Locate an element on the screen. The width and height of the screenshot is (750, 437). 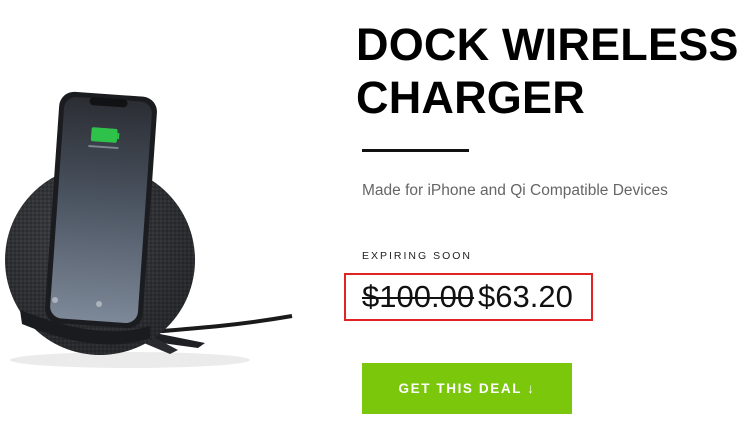
sale-price: $63.20 is located at coordinates (525, 296).